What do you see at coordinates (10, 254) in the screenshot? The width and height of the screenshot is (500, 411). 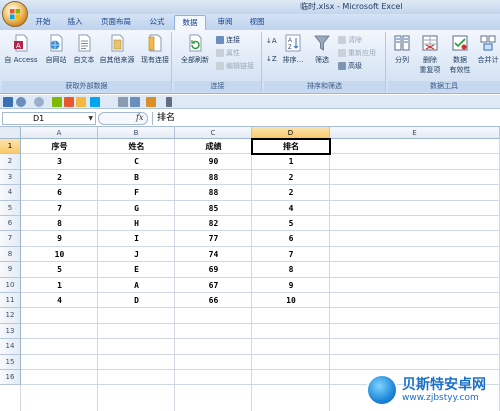 I see `row-header-8: 8` at bounding box center [10, 254].